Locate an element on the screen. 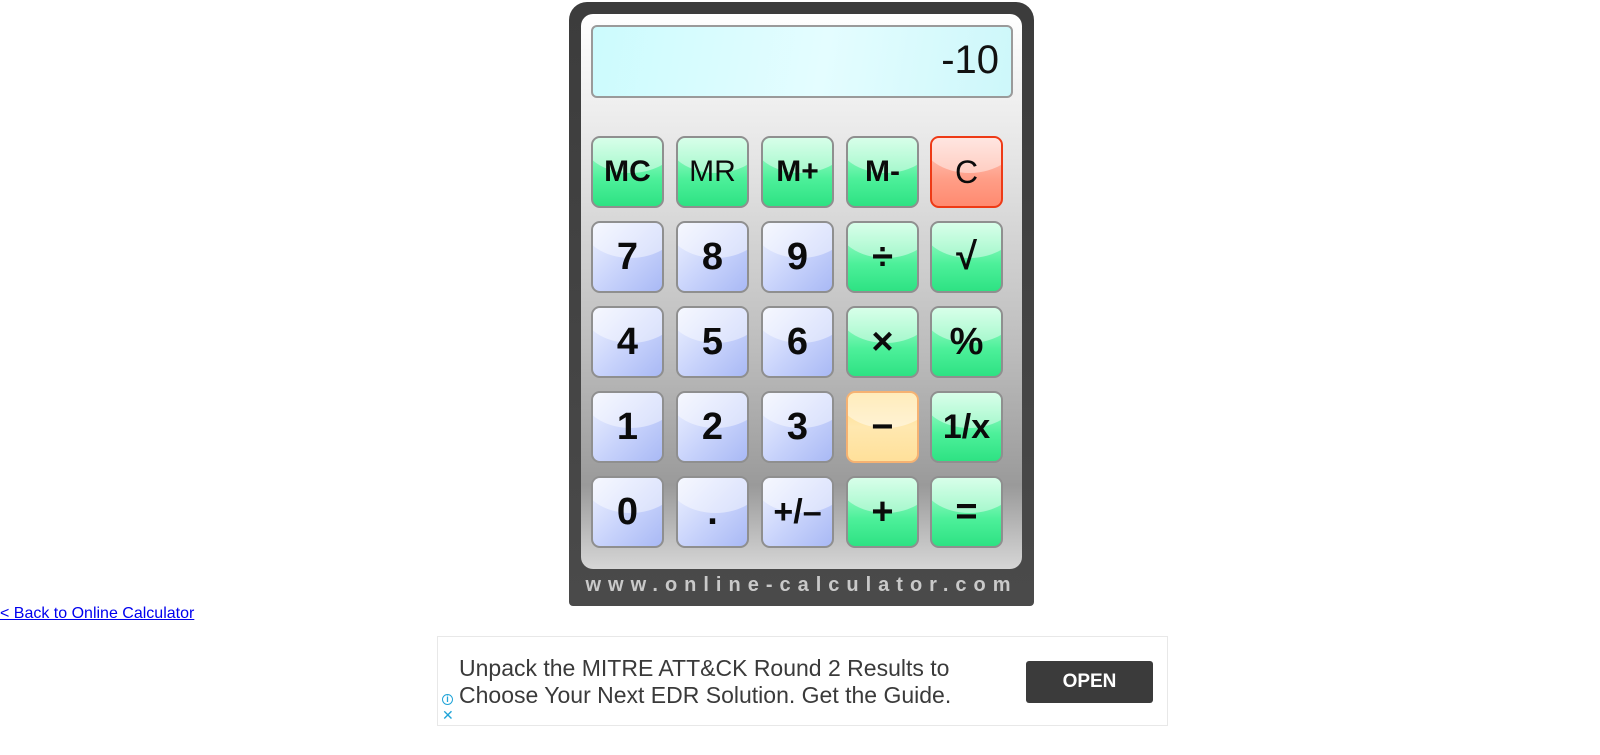 This screenshot has height=755, width=1600. digit-7-label: 7 is located at coordinates (627, 256).